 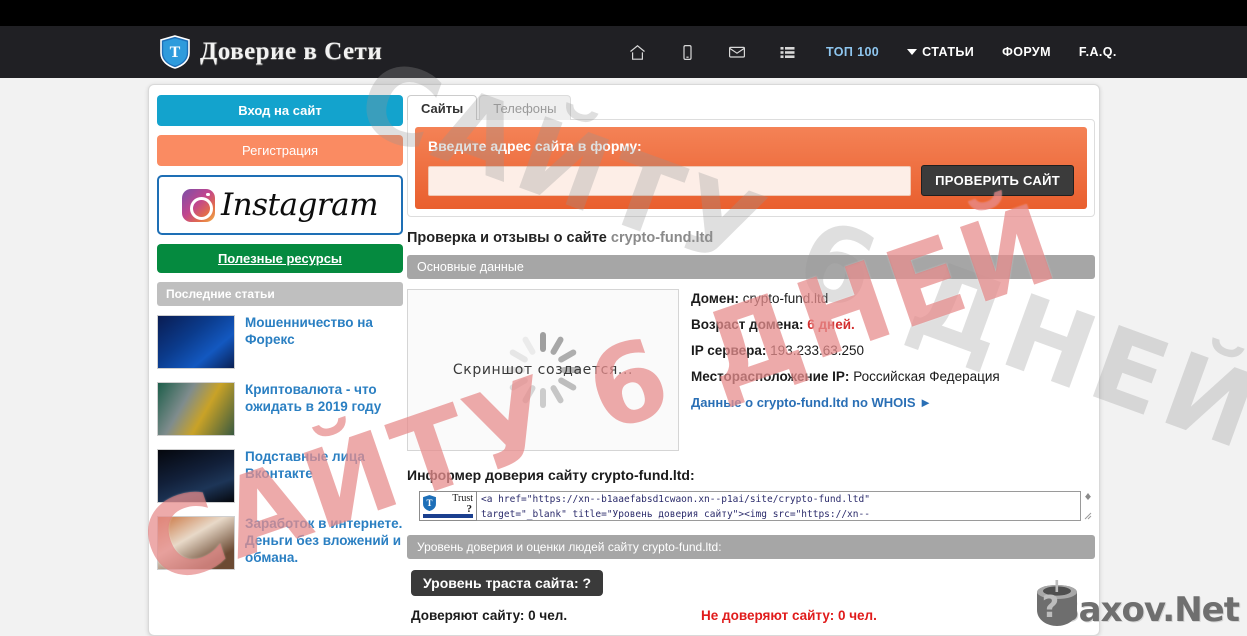 I want to click on votes-distrust-count: Не доверяют сайту: 0 чел., so click(x=789, y=615).